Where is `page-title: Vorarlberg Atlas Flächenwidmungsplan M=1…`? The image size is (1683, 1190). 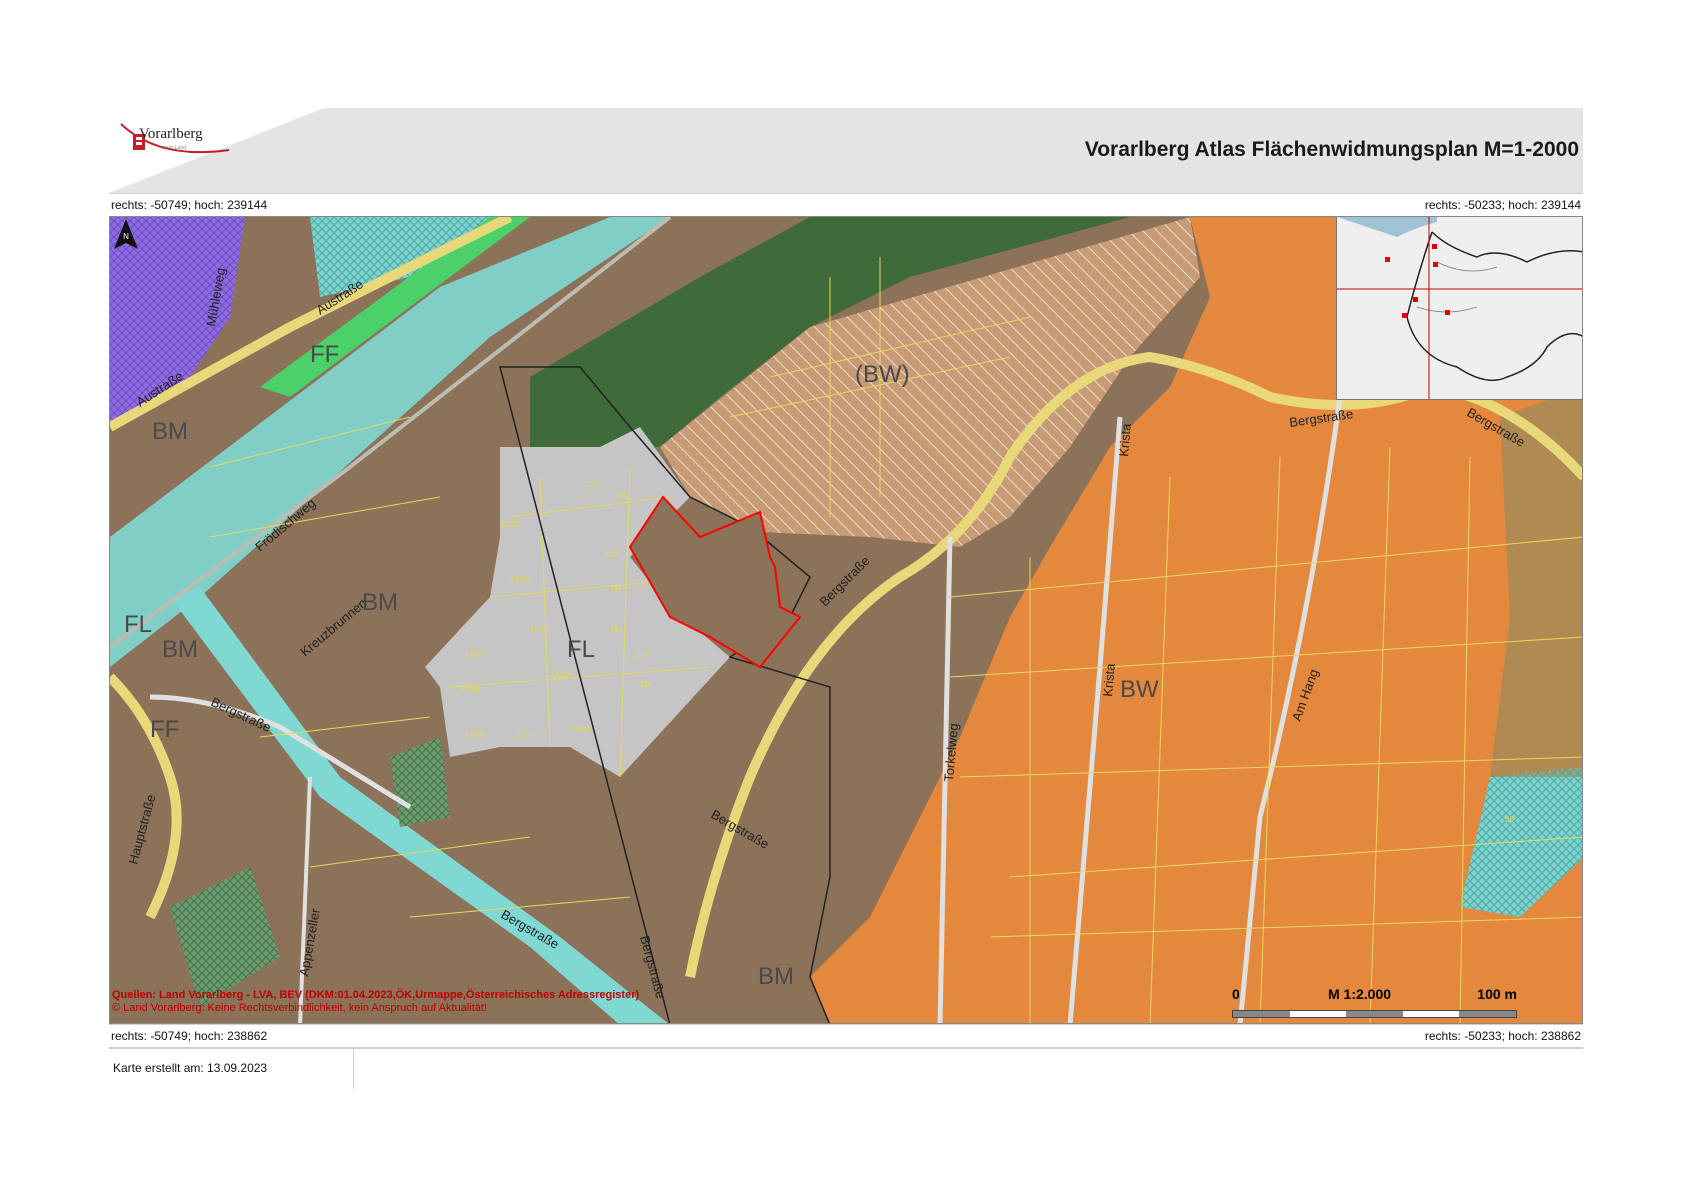 page-title: Vorarlberg Atlas Flächenwidmungsplan M=1… is located at coordinates (1331, 149).